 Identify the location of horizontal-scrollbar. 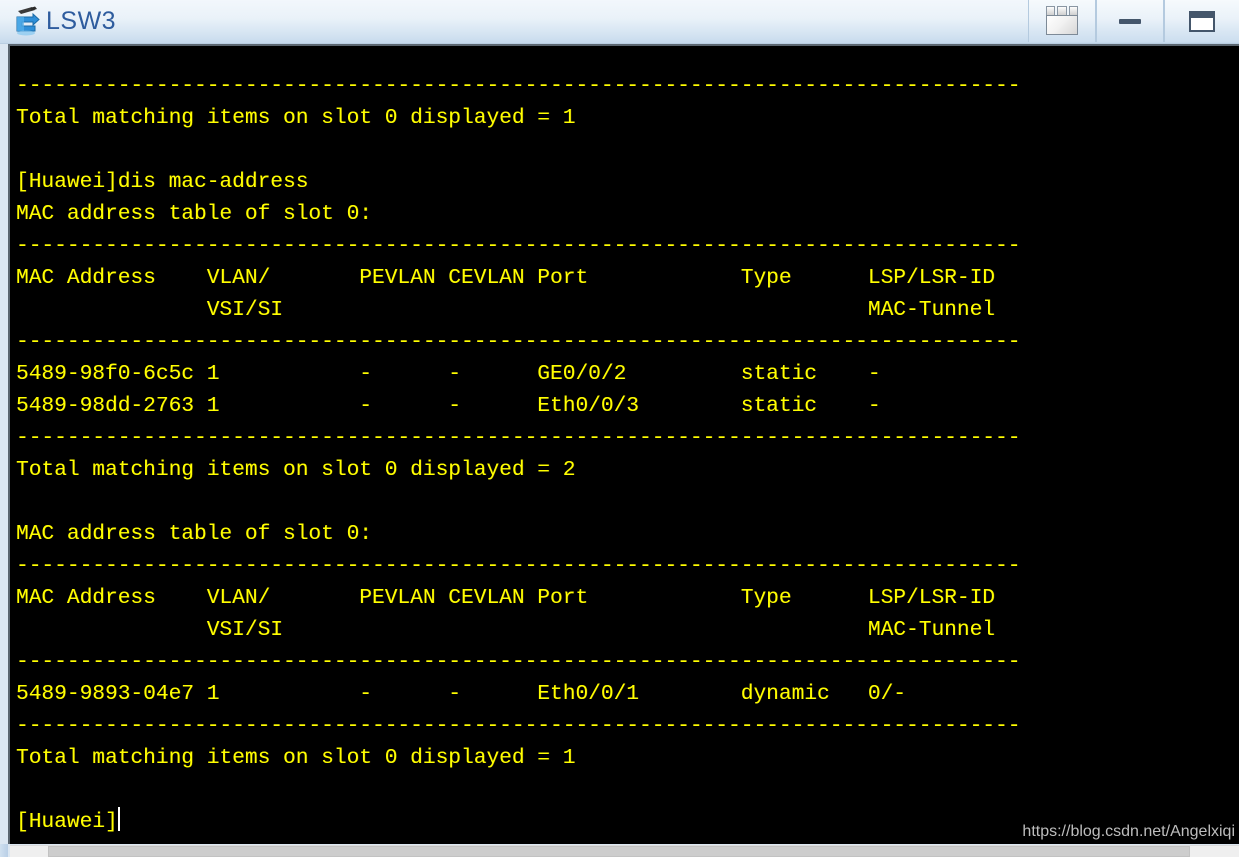
(624, 851).